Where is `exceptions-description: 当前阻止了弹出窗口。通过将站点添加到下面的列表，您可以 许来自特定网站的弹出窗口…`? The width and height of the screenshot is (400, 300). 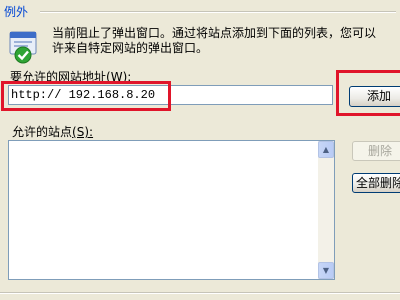
exceptions-description: 当前阻止了弹出窗口。通过将站点添加到下面的列表，您可以 许来自特定网站的弹出窗口… is located at coordinates (226, 41).